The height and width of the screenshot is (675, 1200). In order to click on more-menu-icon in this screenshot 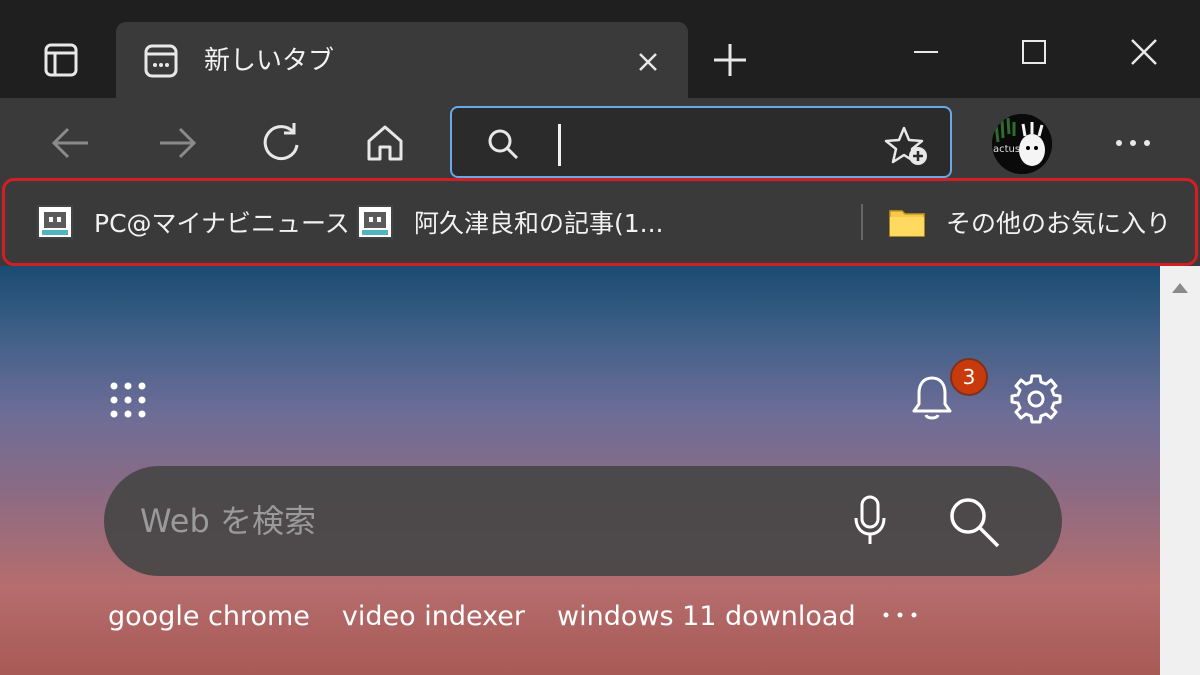, I will do `click(1133, 143)`.